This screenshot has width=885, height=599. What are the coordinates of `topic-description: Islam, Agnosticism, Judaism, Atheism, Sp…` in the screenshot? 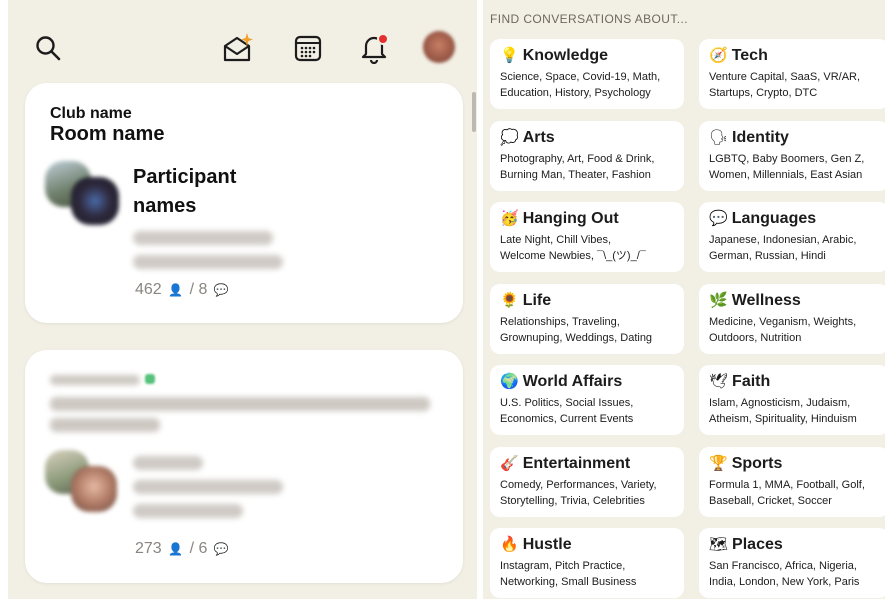 It's located at (783, 411).